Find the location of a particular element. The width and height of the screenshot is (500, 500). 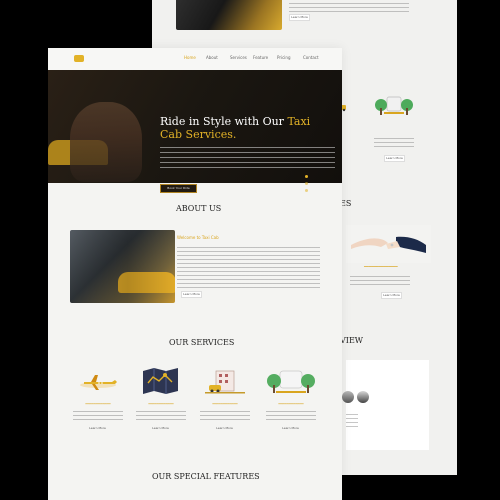

about-copy is located at coordinates (248, 269).